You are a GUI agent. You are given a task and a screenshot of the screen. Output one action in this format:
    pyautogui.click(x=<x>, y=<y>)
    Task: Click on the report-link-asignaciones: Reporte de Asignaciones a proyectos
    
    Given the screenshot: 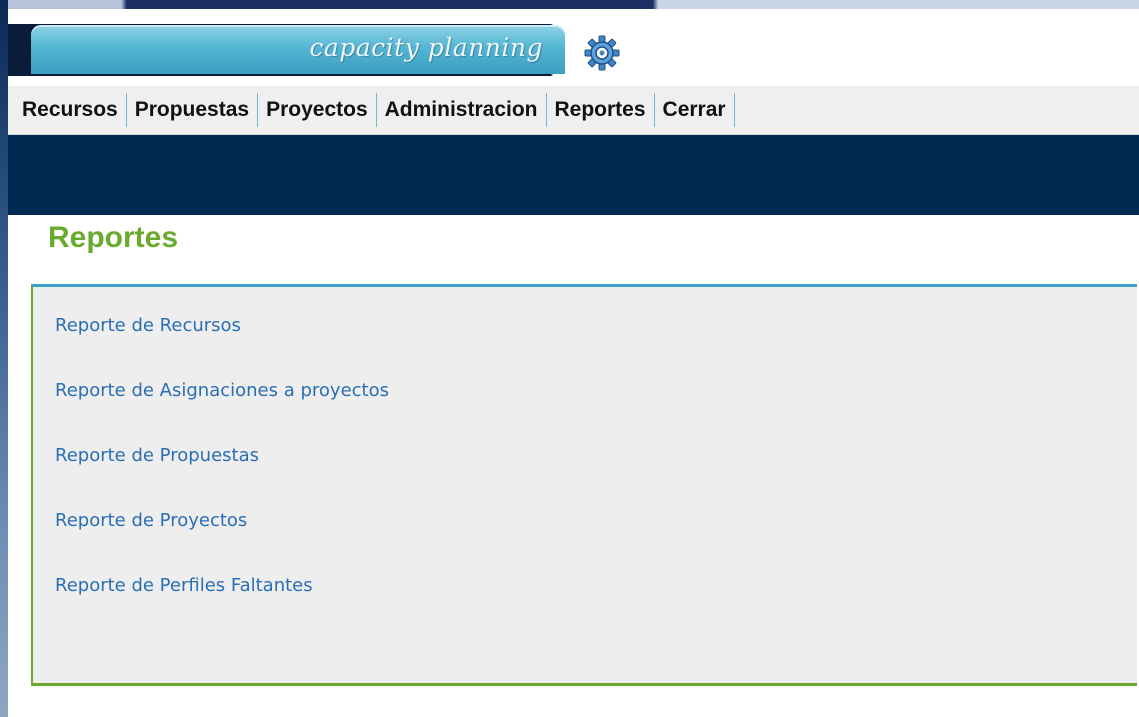 What is the action you would take?
    pyautogui.click(x=222, y=390)
    